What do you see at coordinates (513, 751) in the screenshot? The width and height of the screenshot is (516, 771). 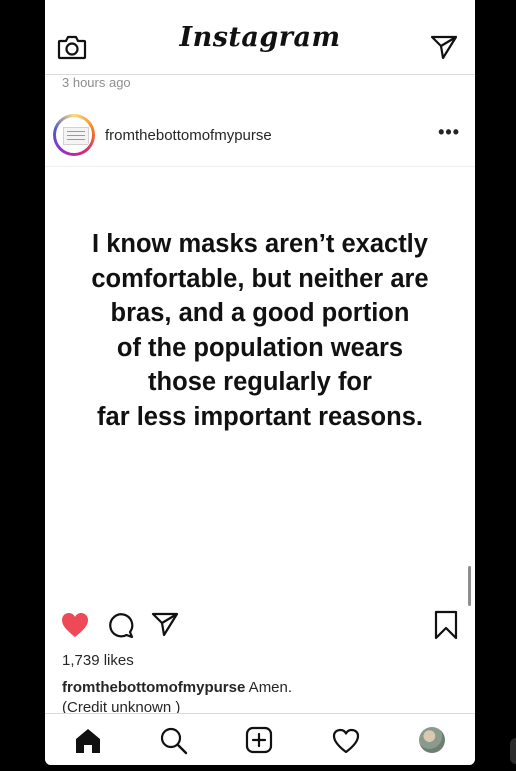 I see `side-button` at bounding box center [513, 751].